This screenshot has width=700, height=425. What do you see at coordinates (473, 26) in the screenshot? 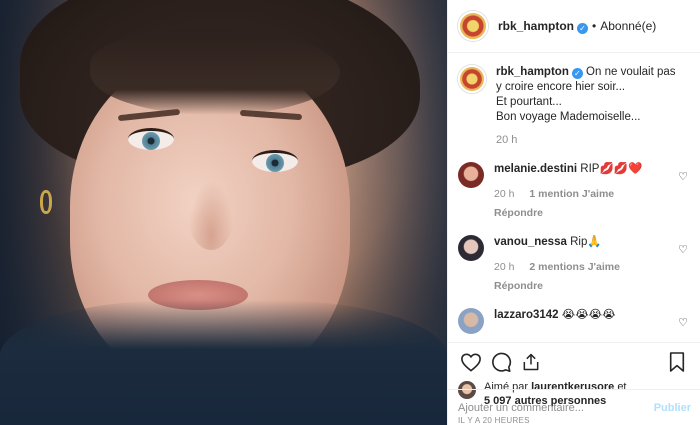
I see `author-avatar` at bounding box center [473, 26].